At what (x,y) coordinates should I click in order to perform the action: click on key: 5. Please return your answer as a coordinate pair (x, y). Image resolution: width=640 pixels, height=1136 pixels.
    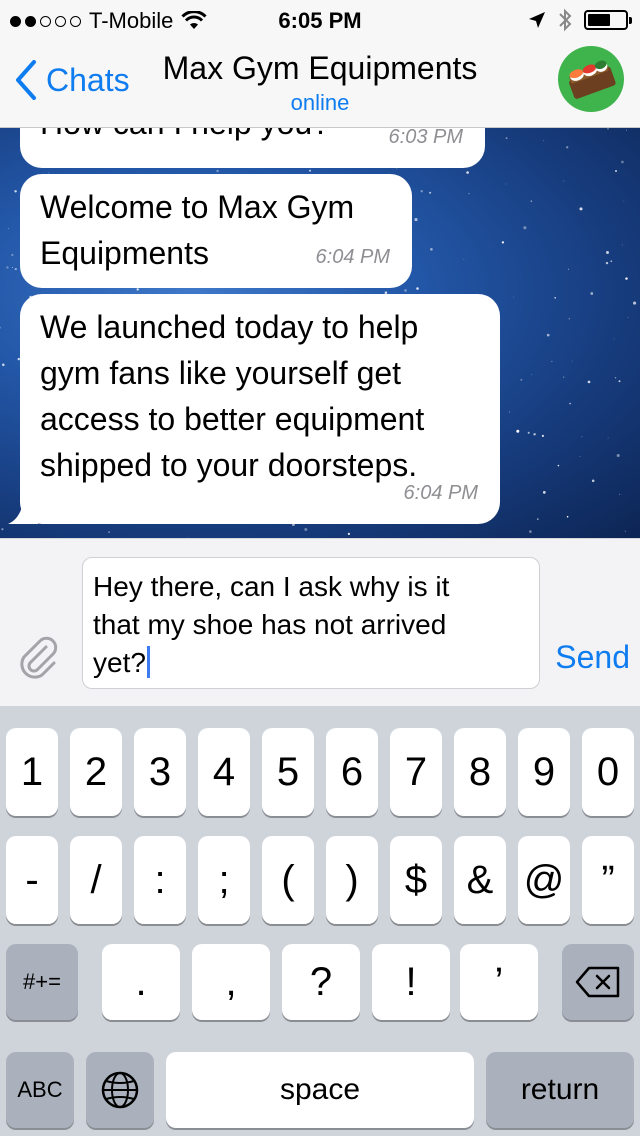
    Looking at the image, I should click on (288, 772).